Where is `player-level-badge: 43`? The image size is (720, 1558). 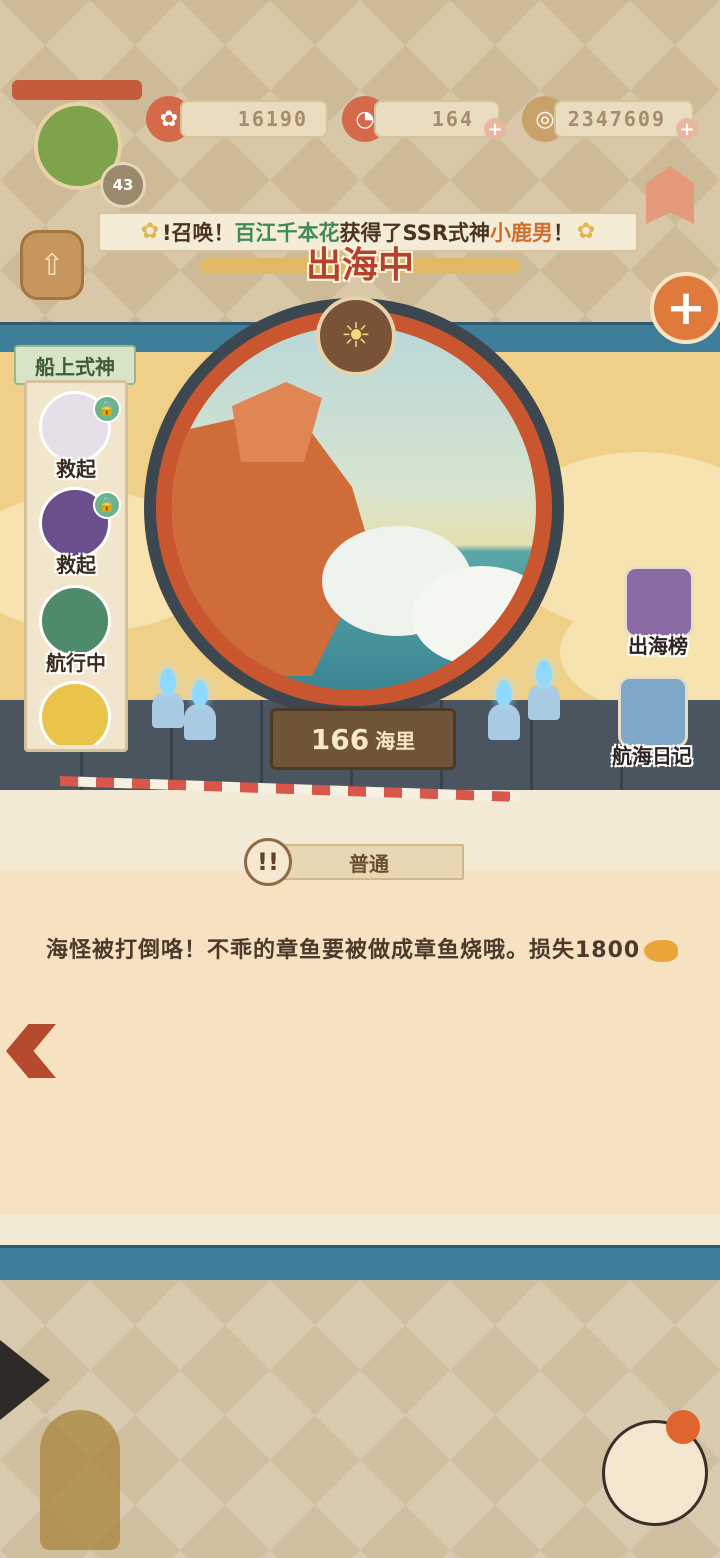 player-level-badge: 43 is located at coordinates (123, 185).